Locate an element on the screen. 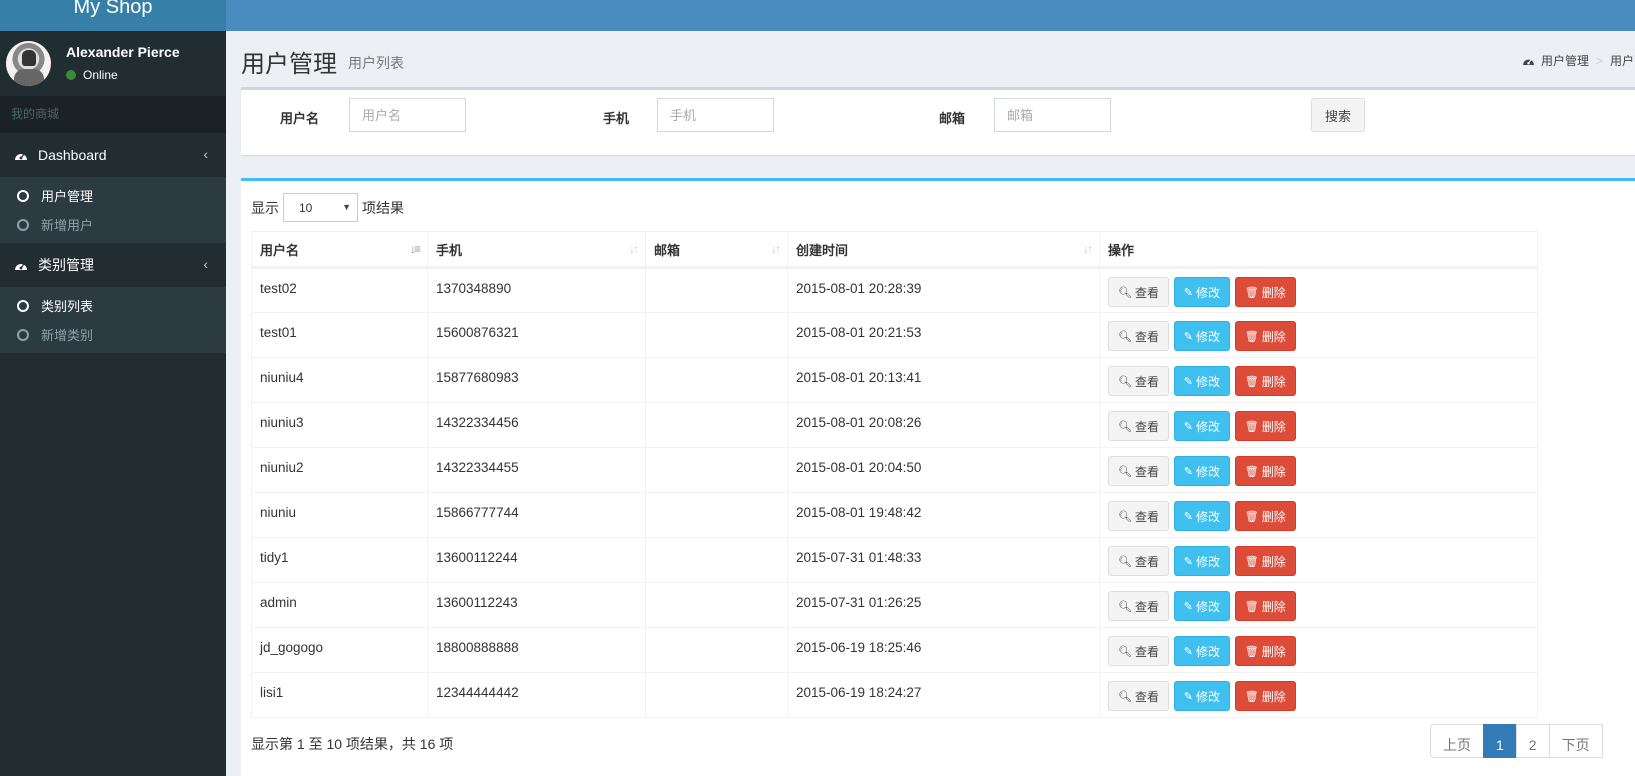 This screenshot has height=776, width=1635. page-length-control: 显示 10 ▼ 项结果 is located at coordinates (327, 207).